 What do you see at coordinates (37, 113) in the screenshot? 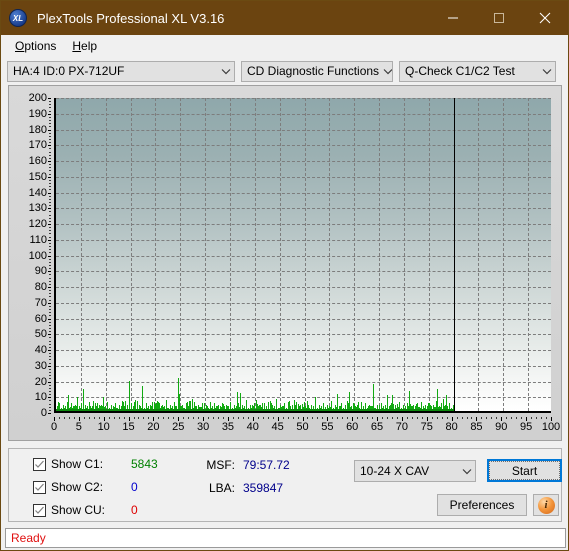
I see `y-axis-tick-label: 190` at bounding box center [37, 113].